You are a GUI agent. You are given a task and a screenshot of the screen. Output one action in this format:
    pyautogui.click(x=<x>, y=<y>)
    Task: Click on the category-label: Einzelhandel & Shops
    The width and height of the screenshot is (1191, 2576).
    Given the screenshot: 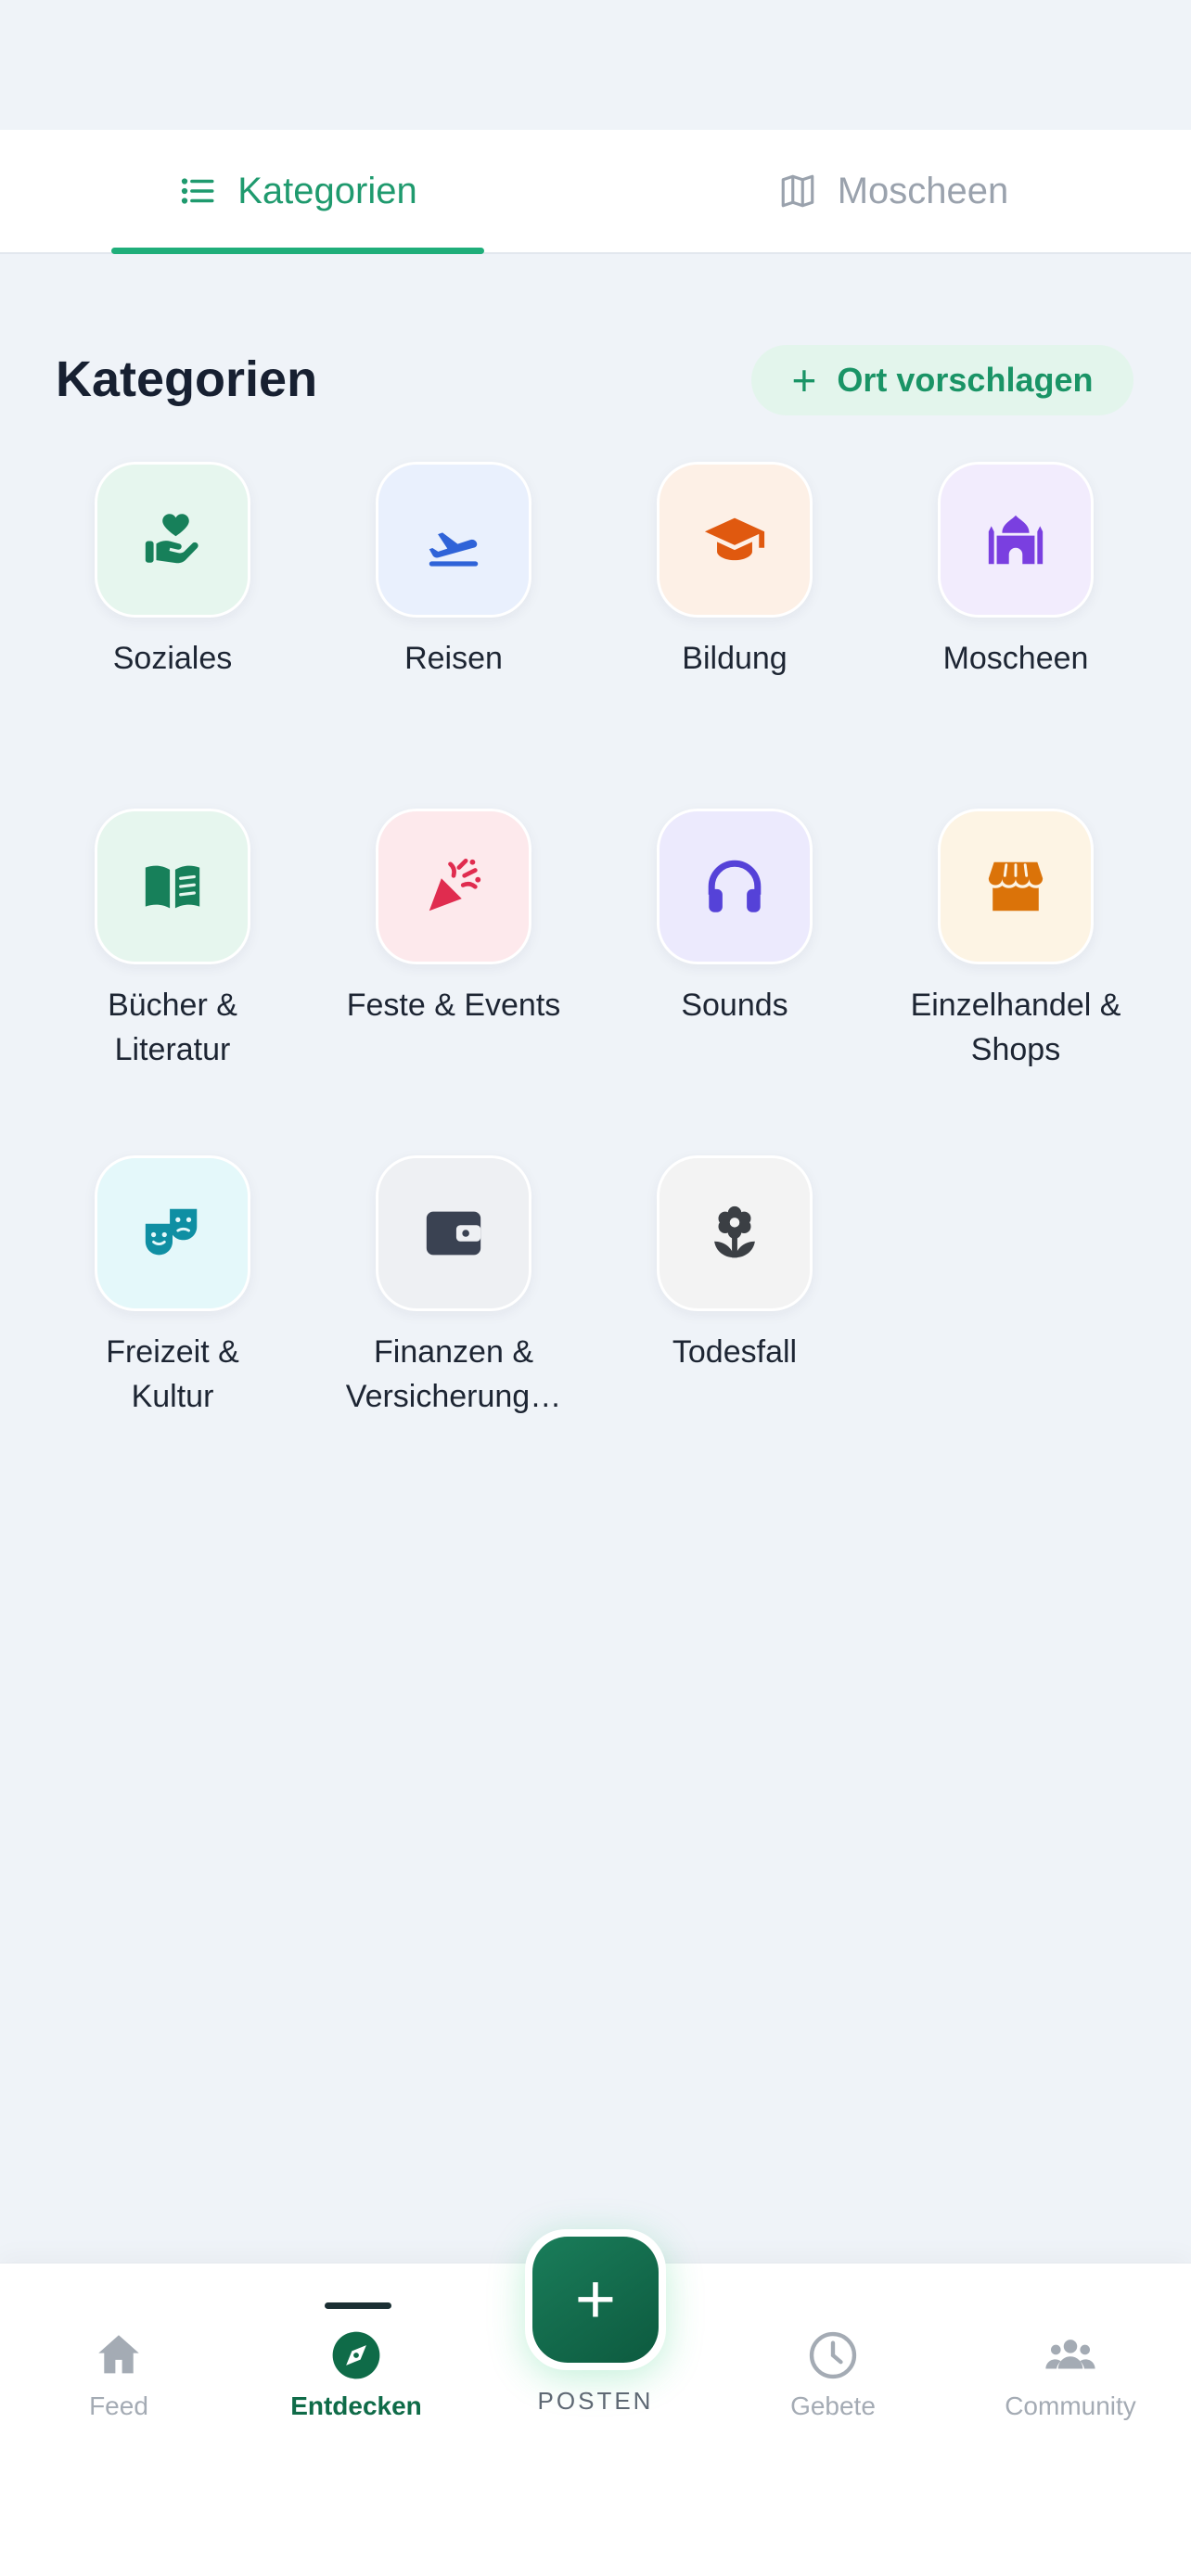 What is the action you would take?
    pyautogui.click(x=1015, y=1028)
    